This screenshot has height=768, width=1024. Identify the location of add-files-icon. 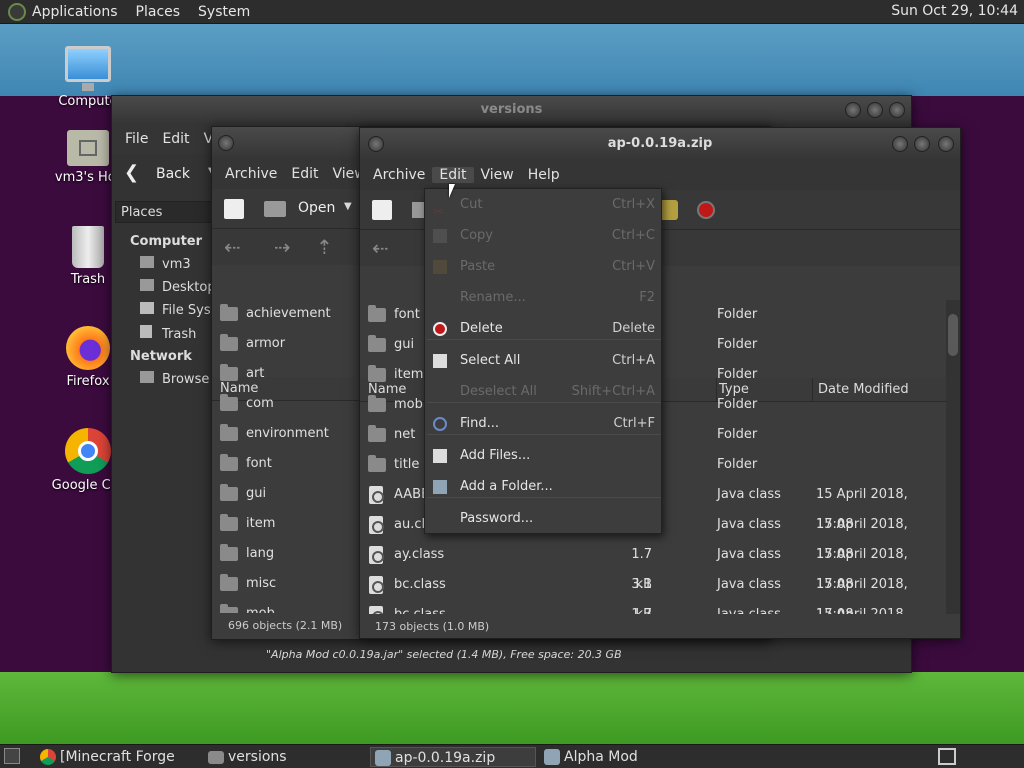
(440, 456).